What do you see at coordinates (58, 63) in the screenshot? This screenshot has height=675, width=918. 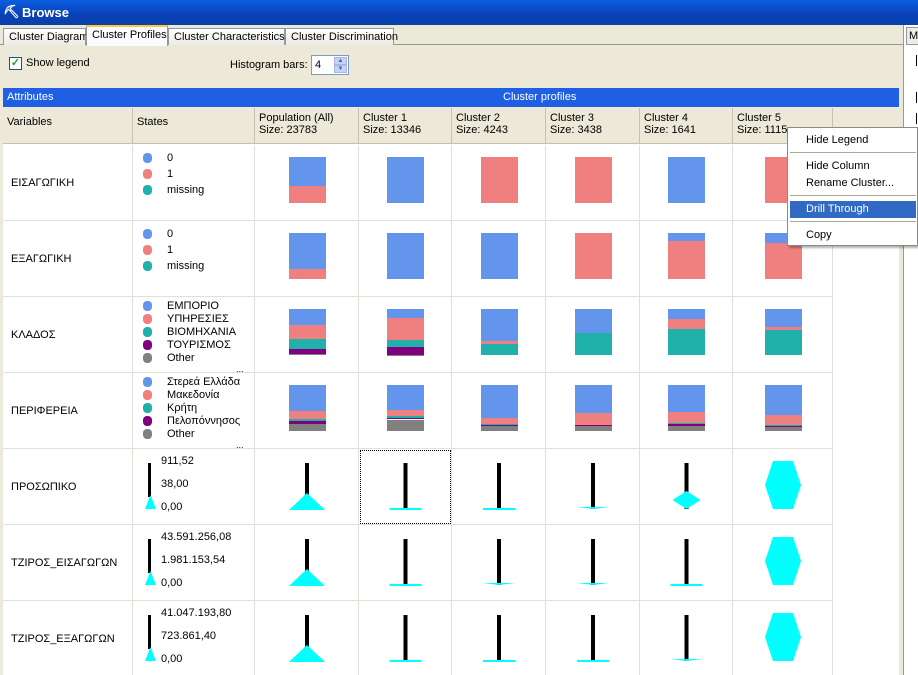 I see `show-legend-label: Show legend` at bounding box center [58, 63].